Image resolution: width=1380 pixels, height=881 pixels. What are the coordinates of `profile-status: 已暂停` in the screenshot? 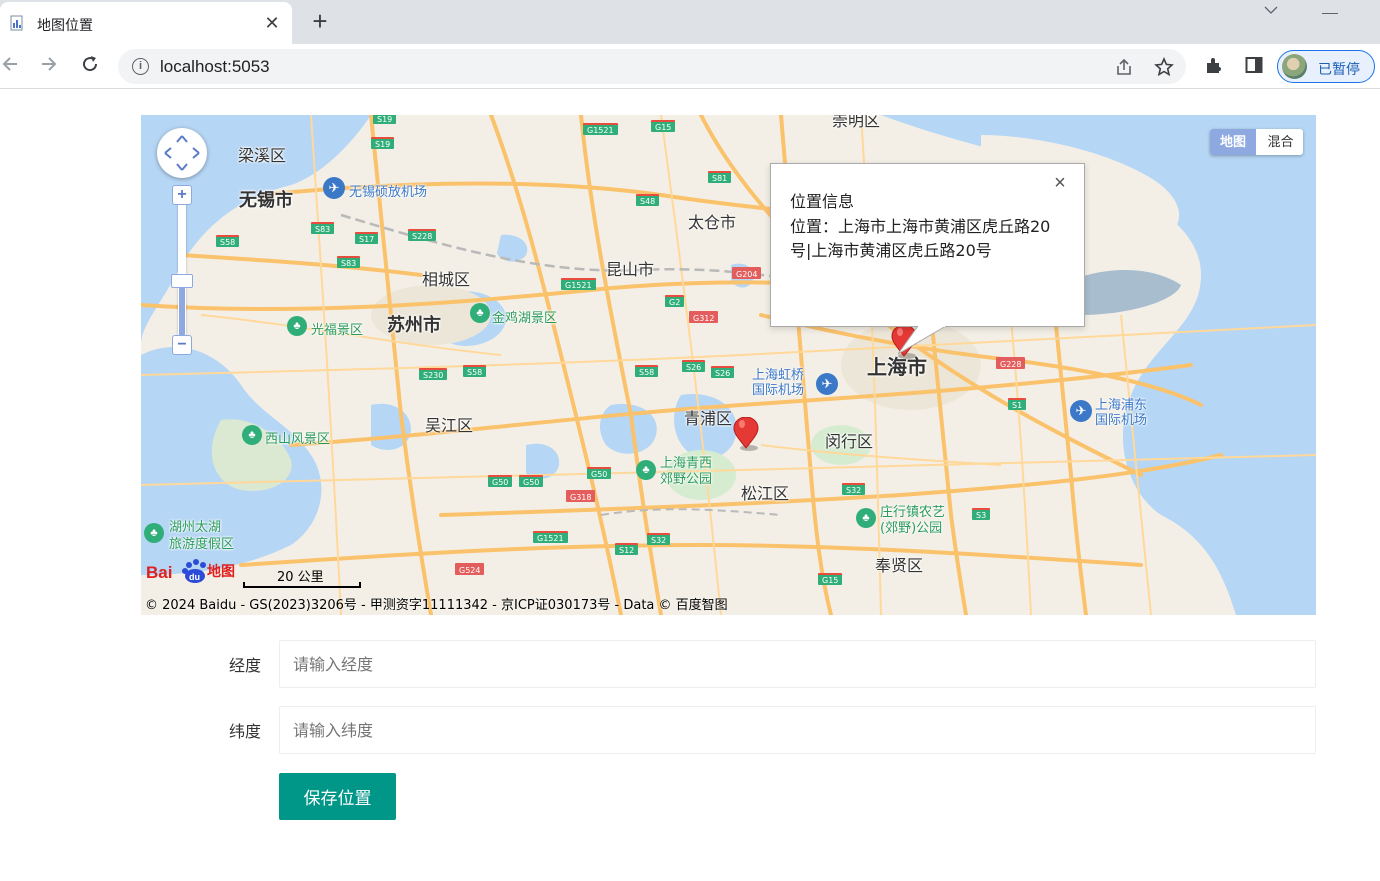 It's located at (1339, 70).